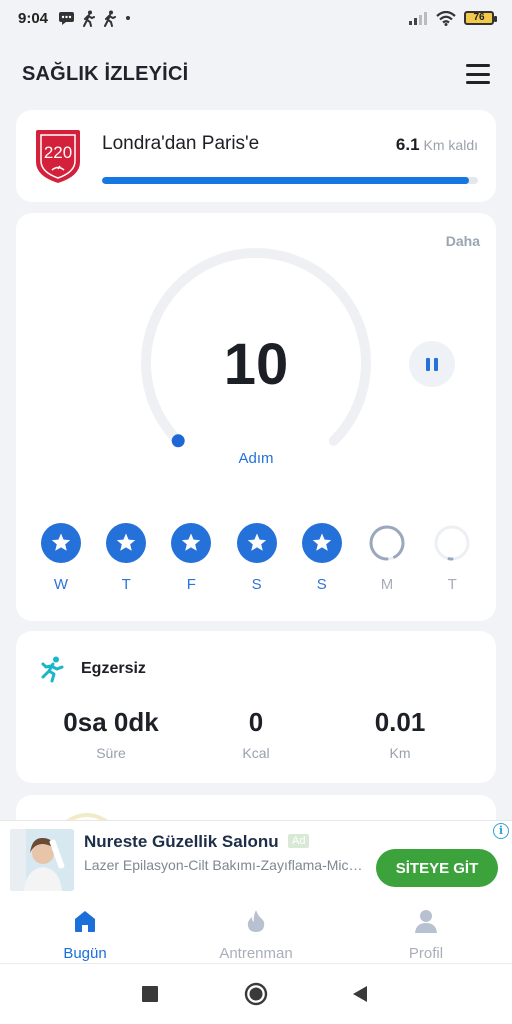 The image size is (512, 1024). I want to click on recents-button, so click(150, 994).